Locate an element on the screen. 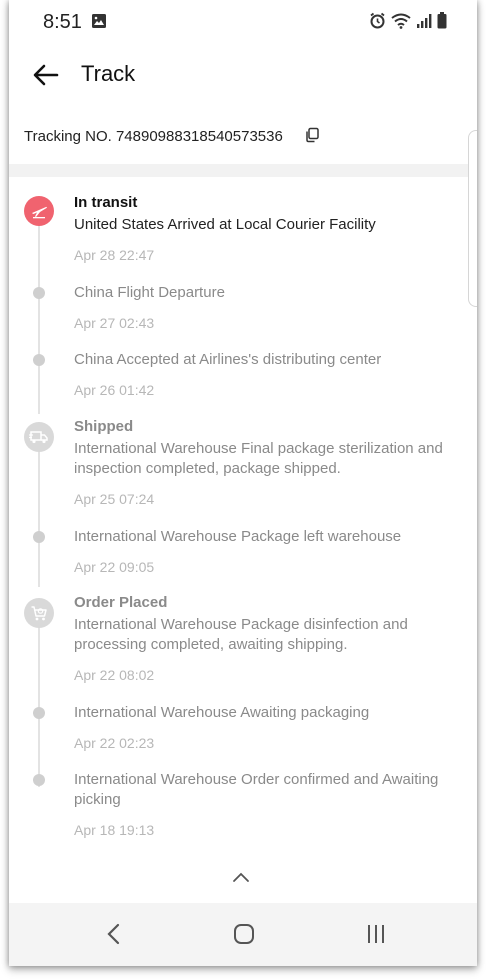 The width and height of the screenshot is (486, 980). app-header: Track is located at coordinates (243, 75).